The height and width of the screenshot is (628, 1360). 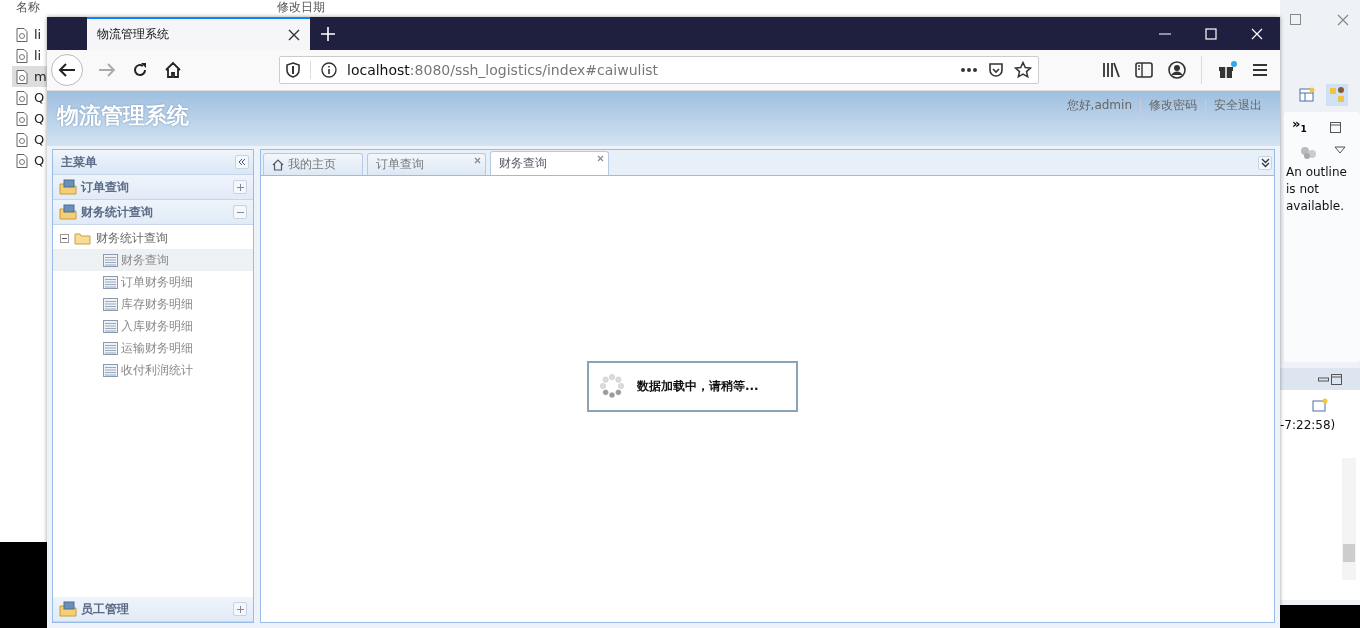 I want to click on collapse-button, so click(x=242, y=162).